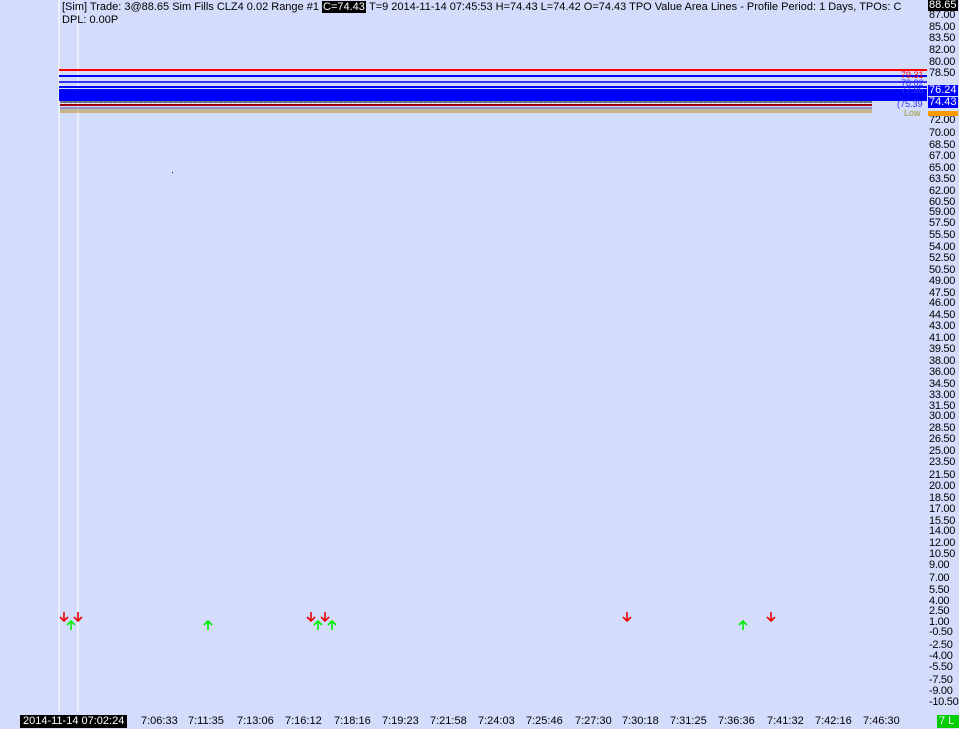  Describe the element at coordinates (942, 235) in the screenshot. I see `price-tick: 55.50` at that location.